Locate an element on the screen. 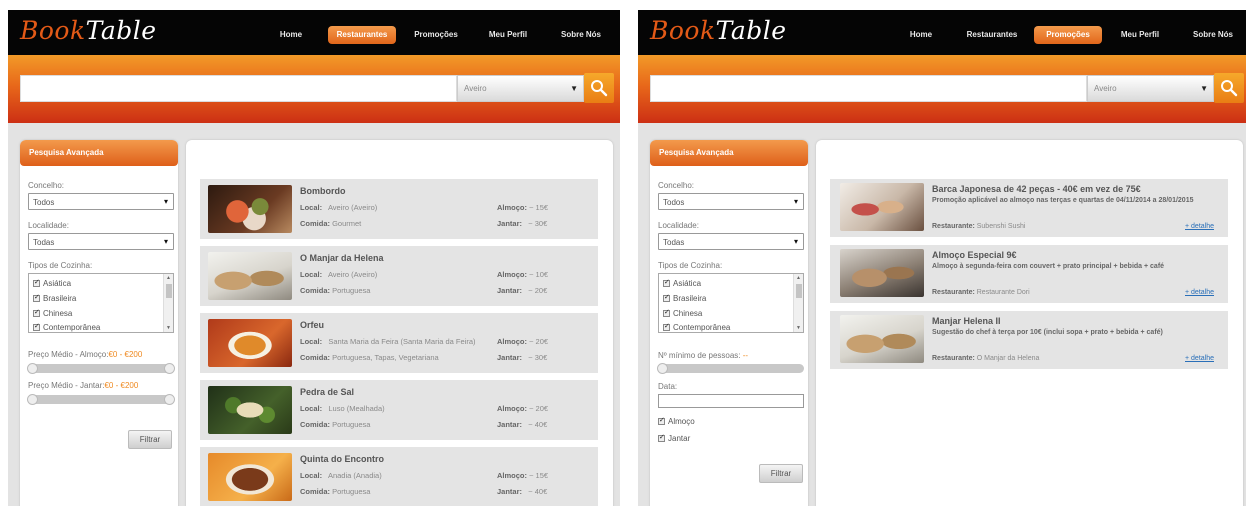  slider-handle is located at coordinates (662, 368).